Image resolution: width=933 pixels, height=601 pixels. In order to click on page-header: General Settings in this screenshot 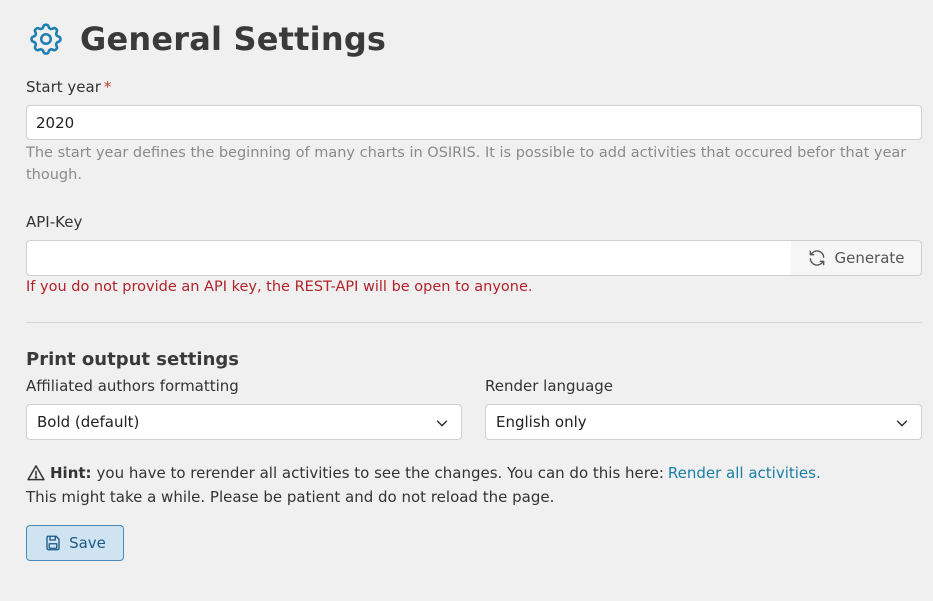, I will do `click(206, 39)`.